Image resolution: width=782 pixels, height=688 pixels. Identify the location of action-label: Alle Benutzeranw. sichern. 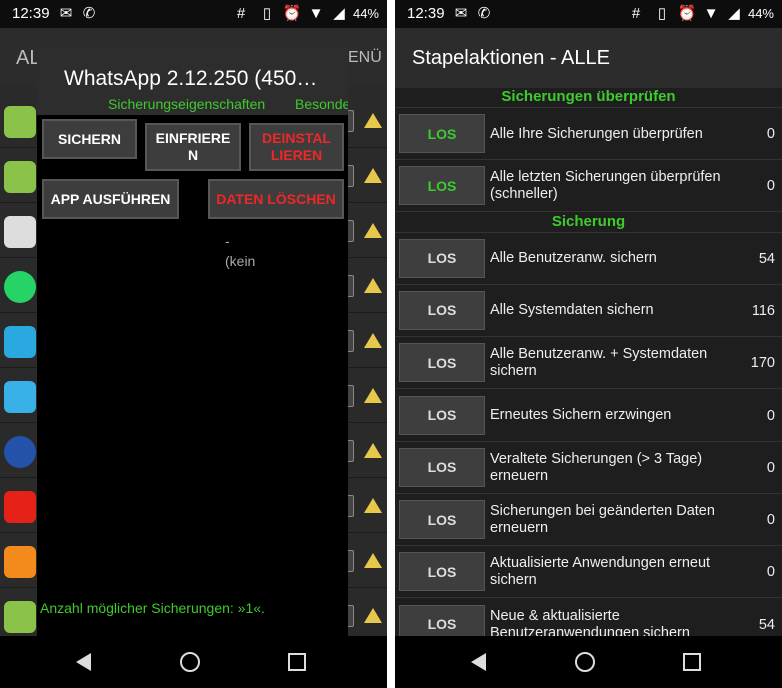
(573, 258).